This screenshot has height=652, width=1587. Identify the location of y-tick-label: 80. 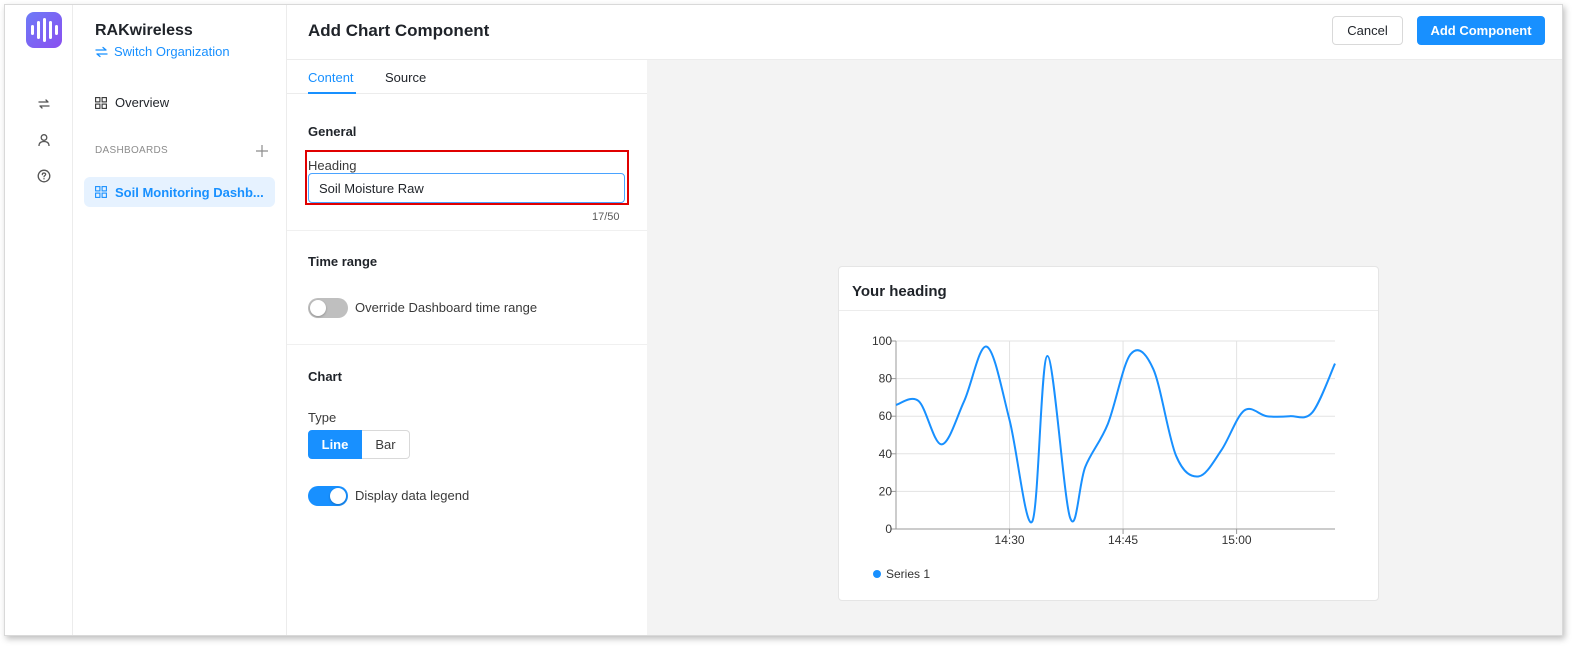
(886, 379).